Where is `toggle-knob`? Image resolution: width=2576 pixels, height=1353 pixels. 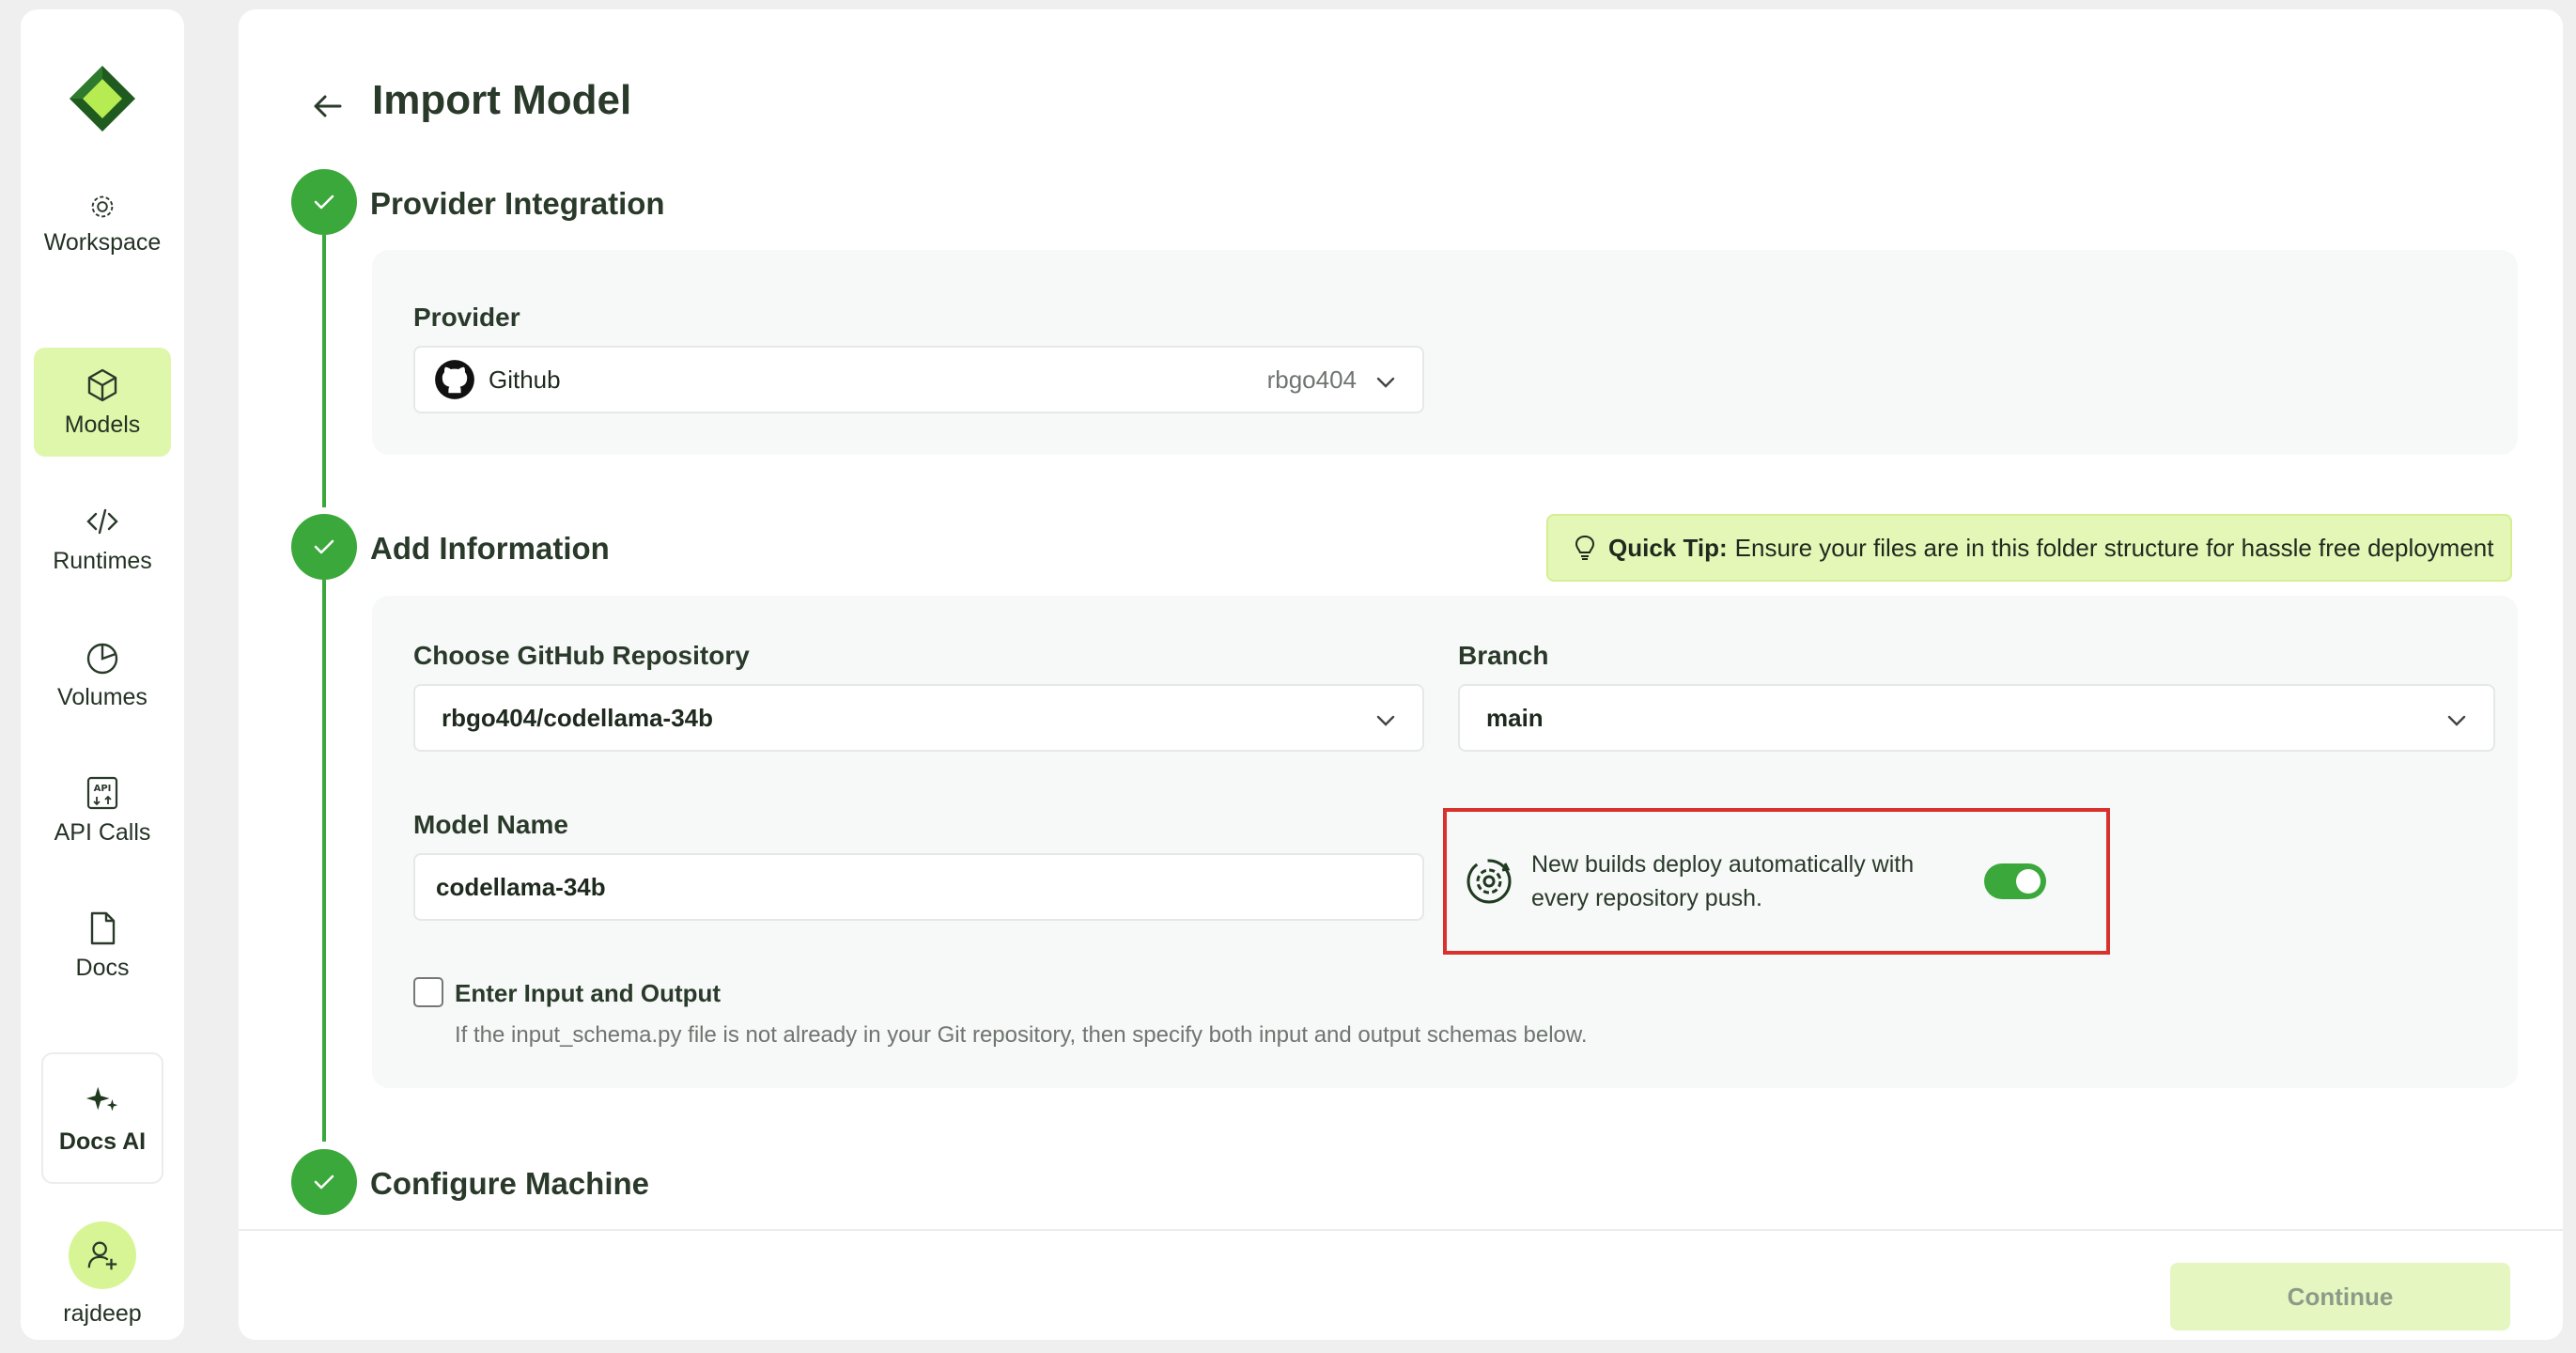
toggle-knob is located at coordinates (2028, 881).